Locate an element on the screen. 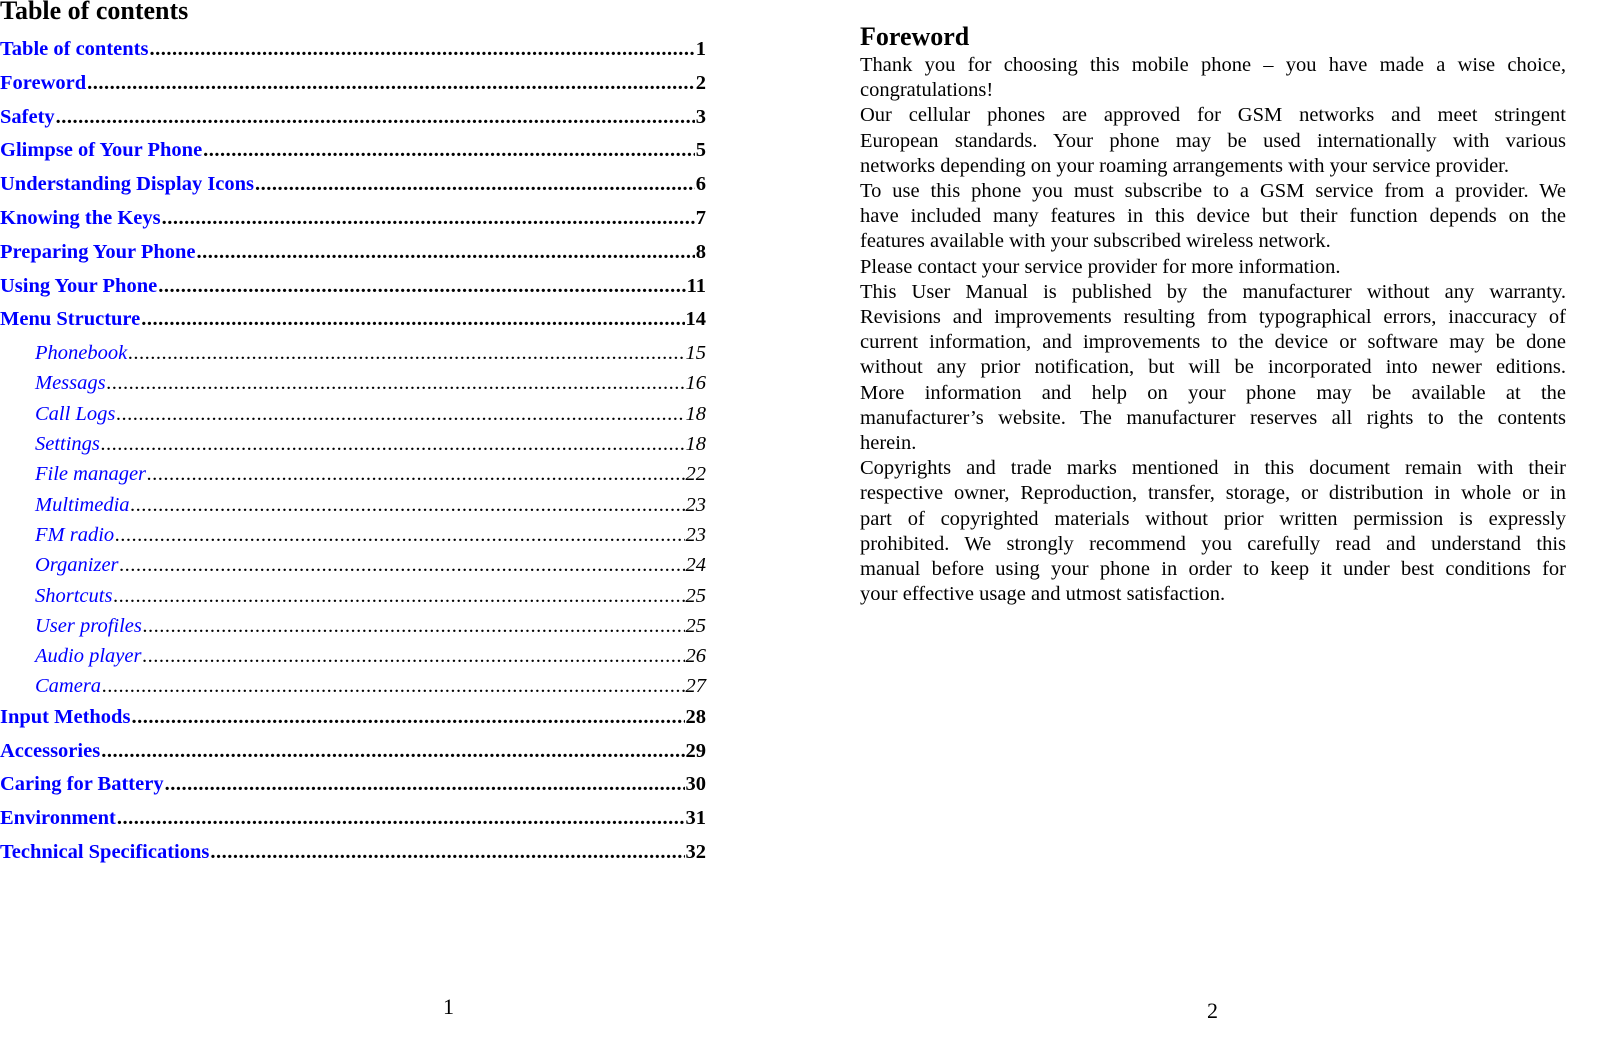 This screenshot has height=1039, width=1598. toc-entry-link: Camera is located at coordinates (68, 686).